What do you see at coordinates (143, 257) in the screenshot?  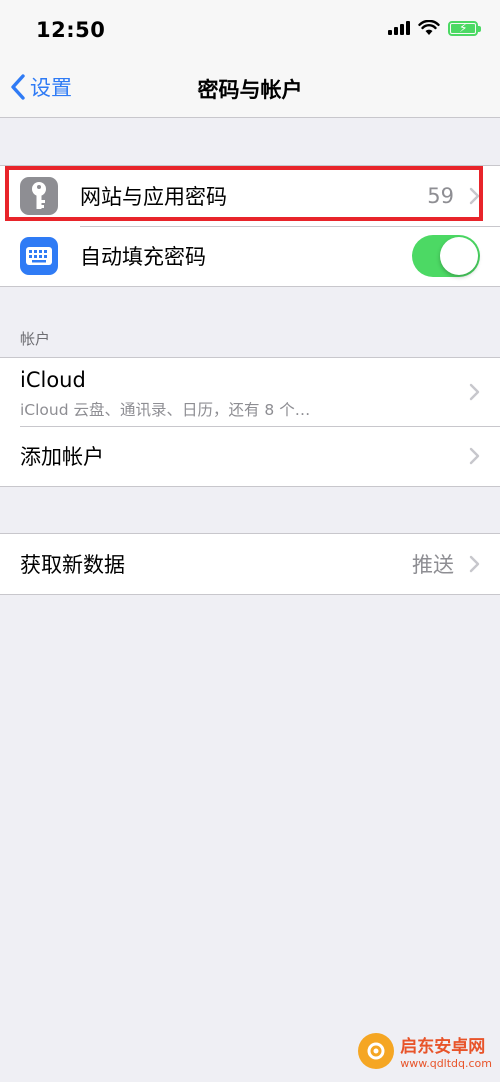 I see `autofill-label: 自动填充密码` at bounding box center [143, 257].